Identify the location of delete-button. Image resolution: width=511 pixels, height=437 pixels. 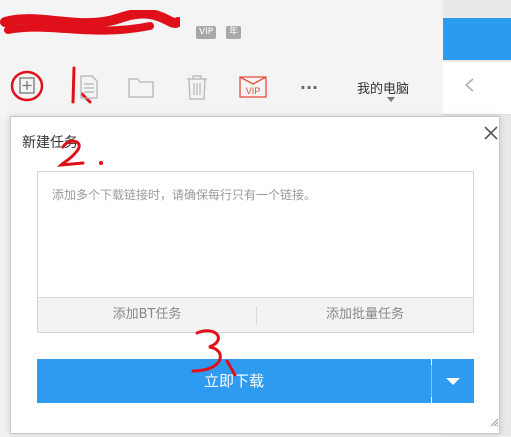
(197, 87).